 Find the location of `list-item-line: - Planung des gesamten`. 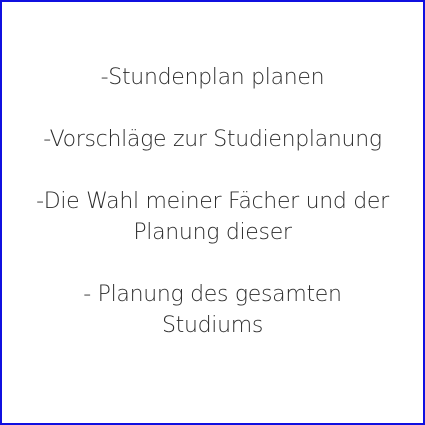

list-item-line: - Planung des gesamten is located at coordinates (212, 294).